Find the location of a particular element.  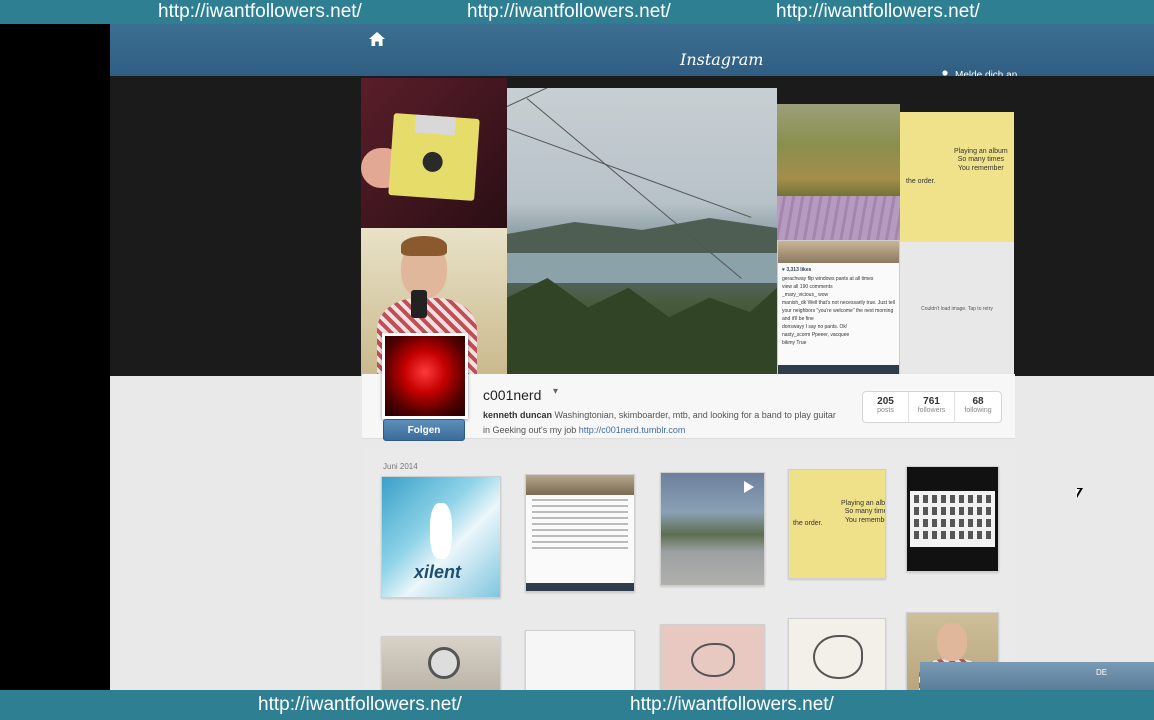

cover-photo-field is located at coordinates (838, 172).